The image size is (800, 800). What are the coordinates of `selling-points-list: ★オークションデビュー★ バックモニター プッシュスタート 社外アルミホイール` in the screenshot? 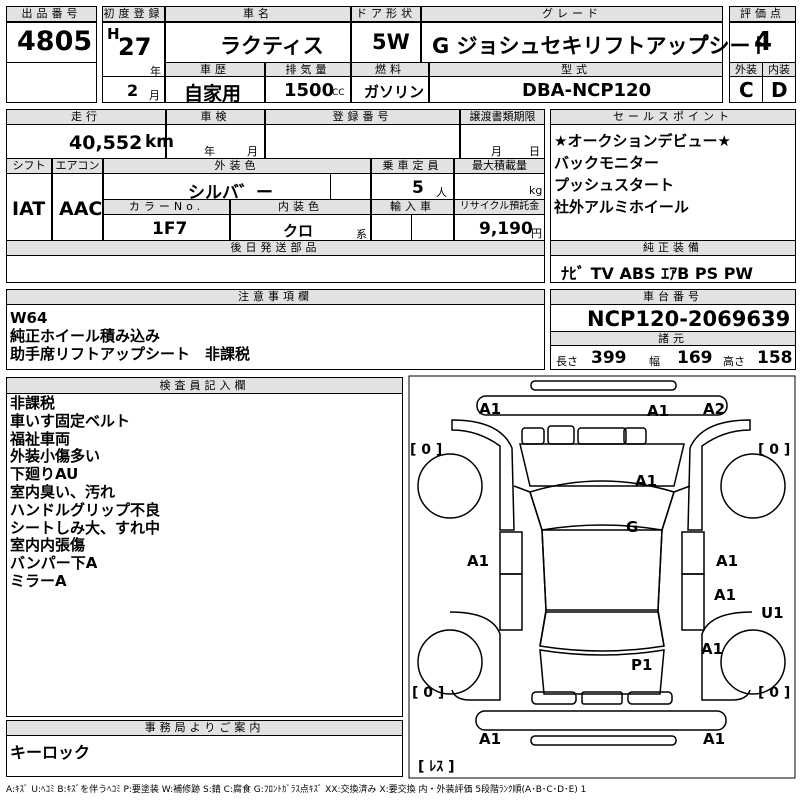 It's located at (642, 174).